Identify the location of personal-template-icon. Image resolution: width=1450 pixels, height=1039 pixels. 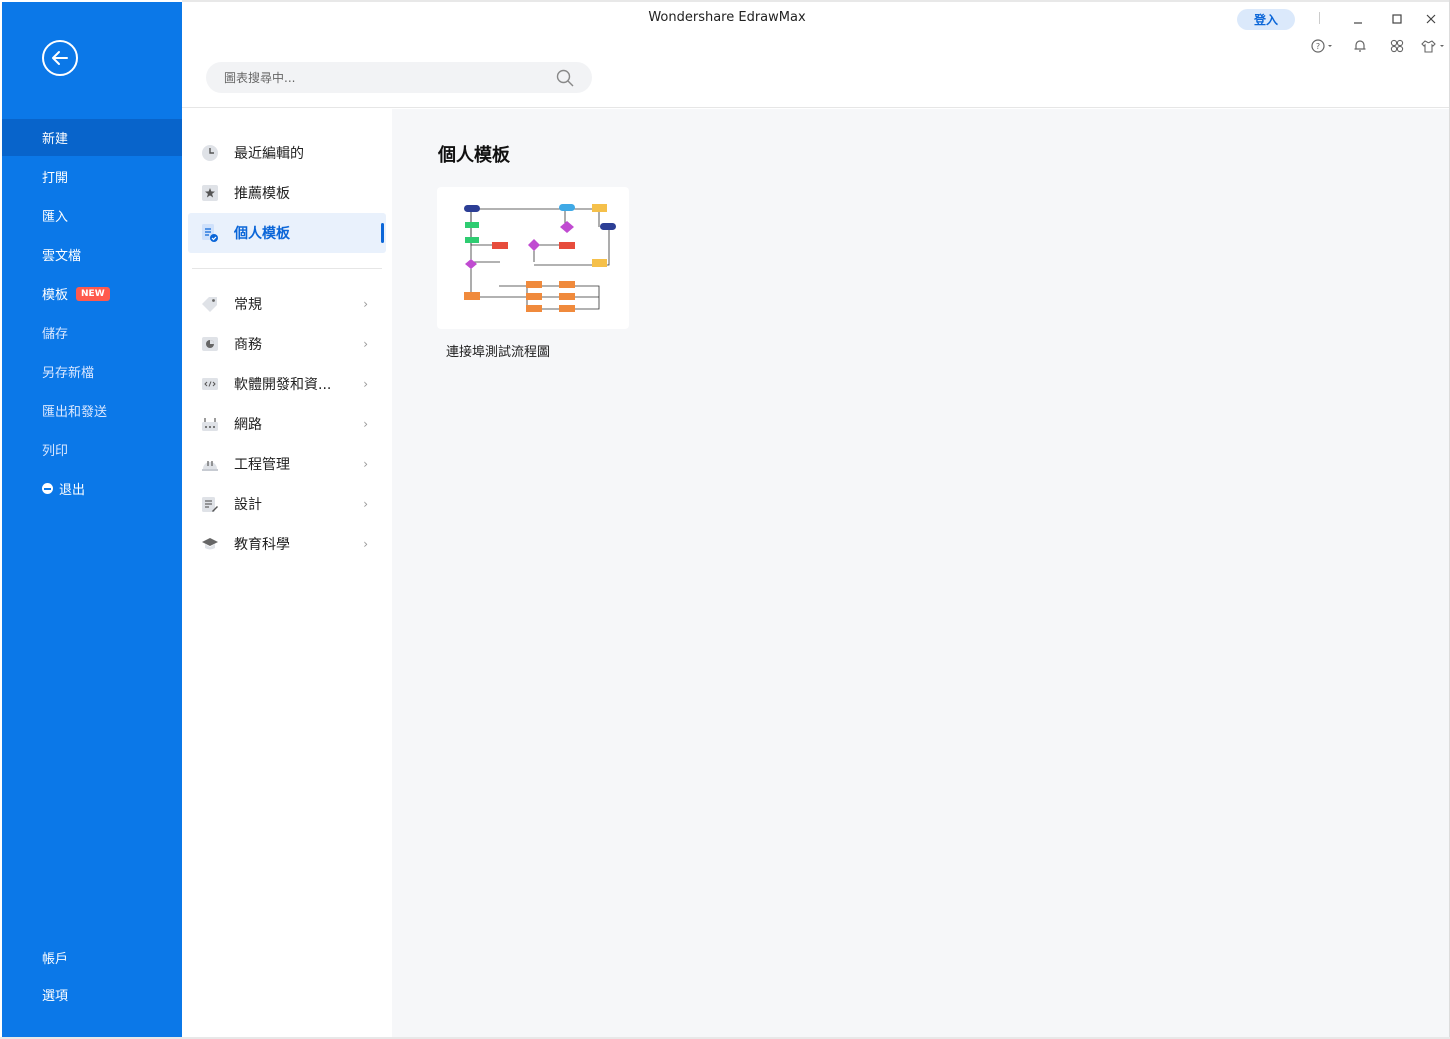
(210, 233).